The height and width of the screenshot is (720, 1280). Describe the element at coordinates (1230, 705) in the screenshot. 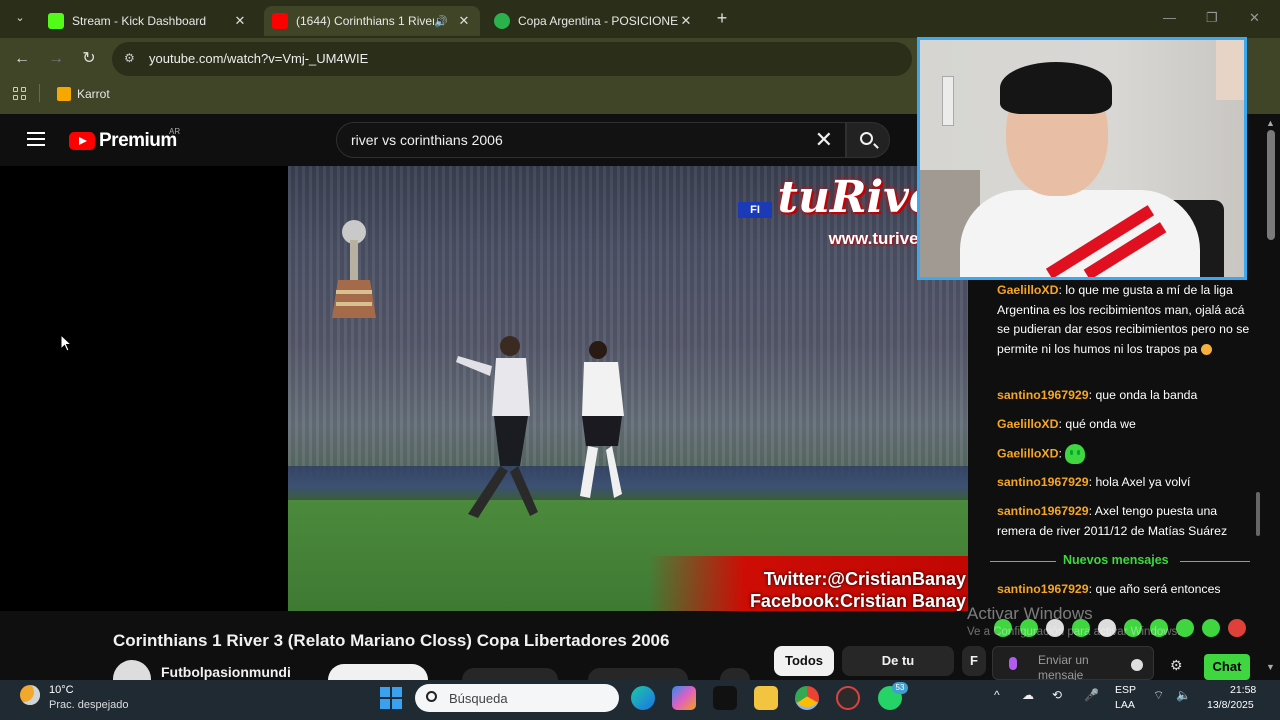

I see `clock-date: 13/8/2025` at that location.